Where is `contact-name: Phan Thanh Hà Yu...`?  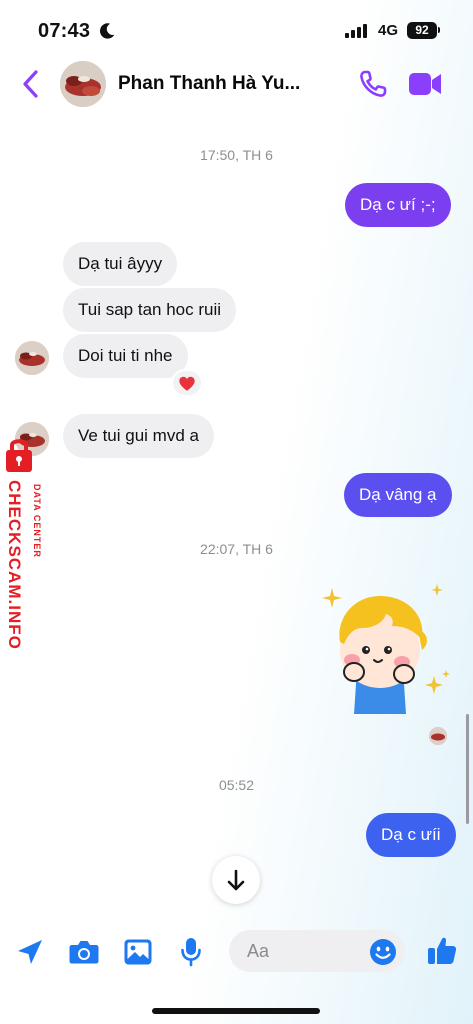
contact-name: Phan Thanh Hà Yu... is located at coordinates (209, 84).